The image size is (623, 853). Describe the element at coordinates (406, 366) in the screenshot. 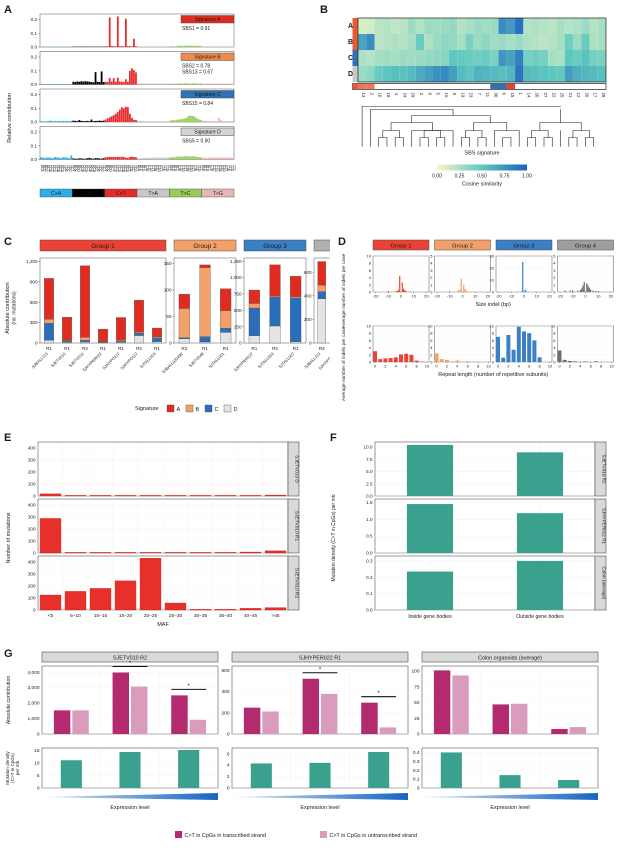

I see `x-tick: 6` at that location.